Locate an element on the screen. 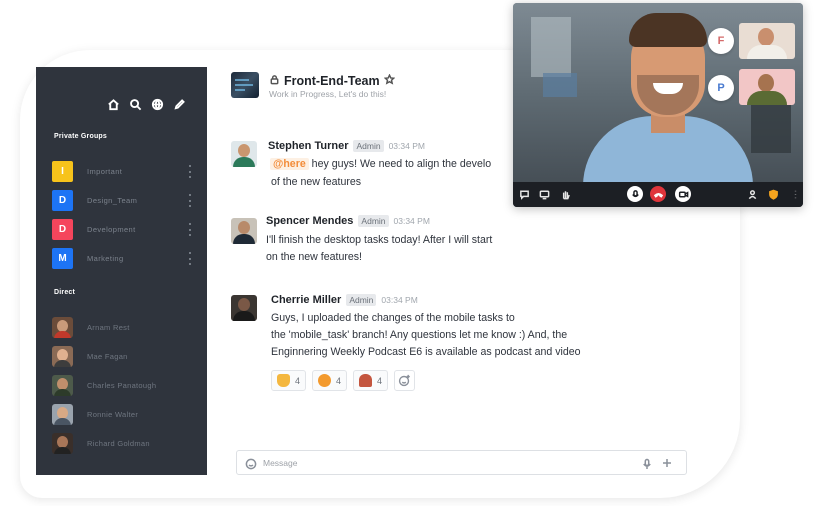 This screenshot has width=821, height=506. sidebar-item-direct: Ronnie Walter is located at coordinates (127, 414).